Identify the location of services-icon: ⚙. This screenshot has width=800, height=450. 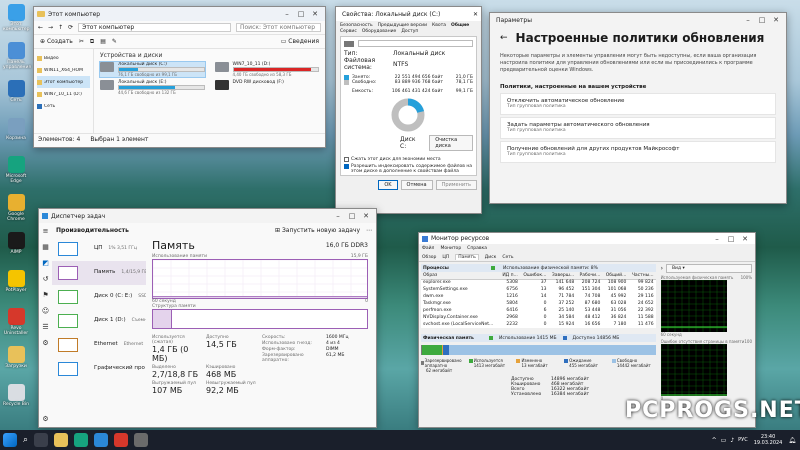
(45, 343).